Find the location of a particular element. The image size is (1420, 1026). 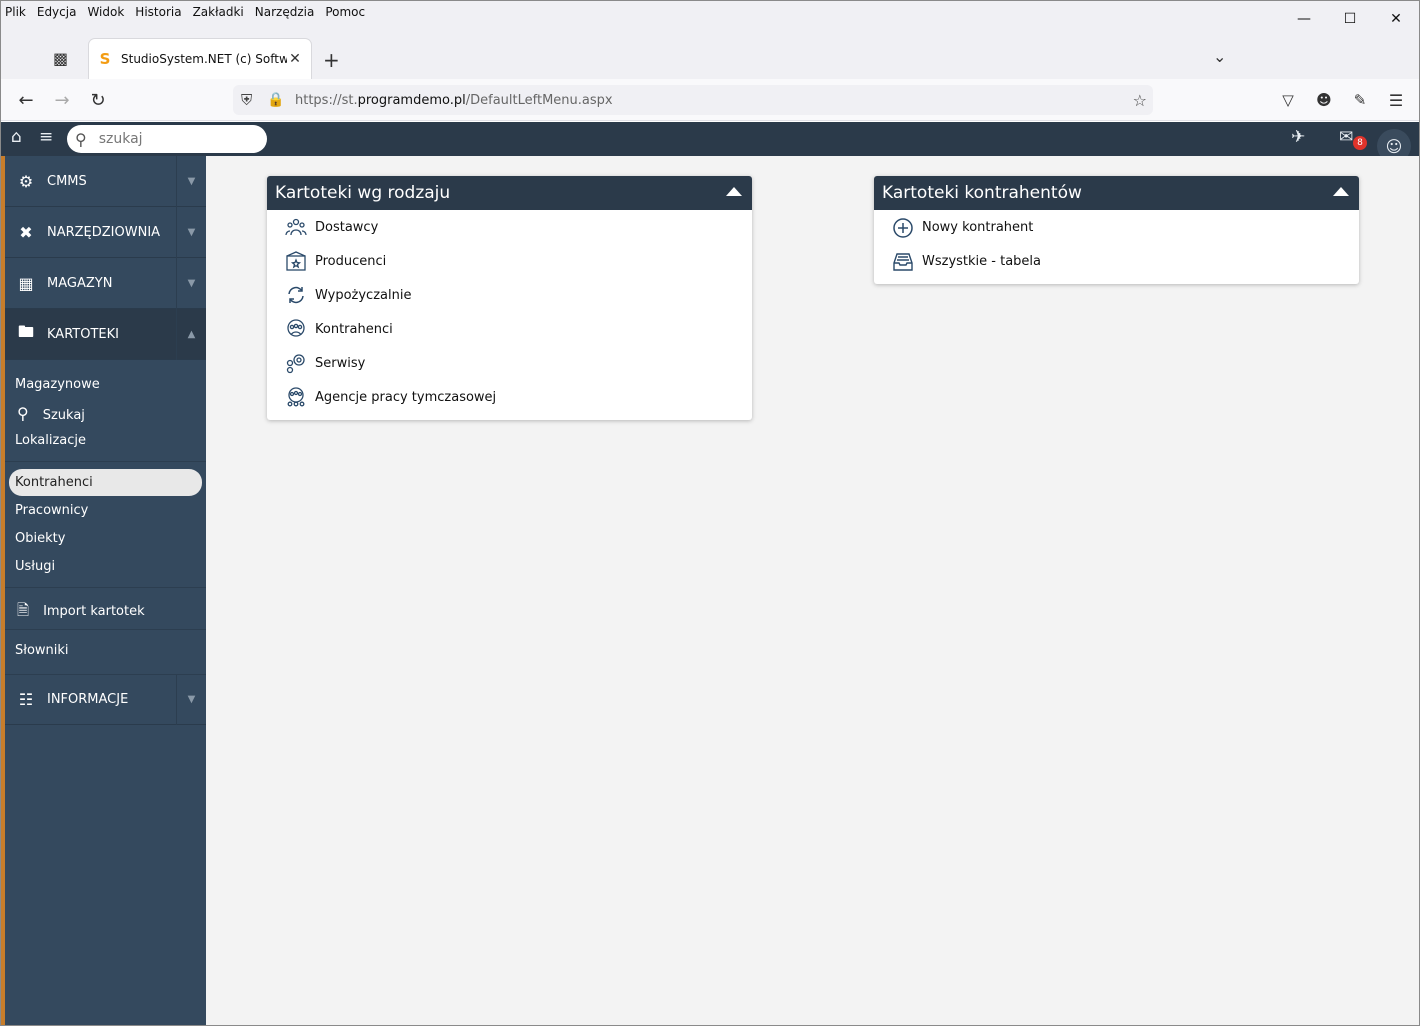

list-item-label: Wszystkie - tabela is located at coordinates (981, 261).